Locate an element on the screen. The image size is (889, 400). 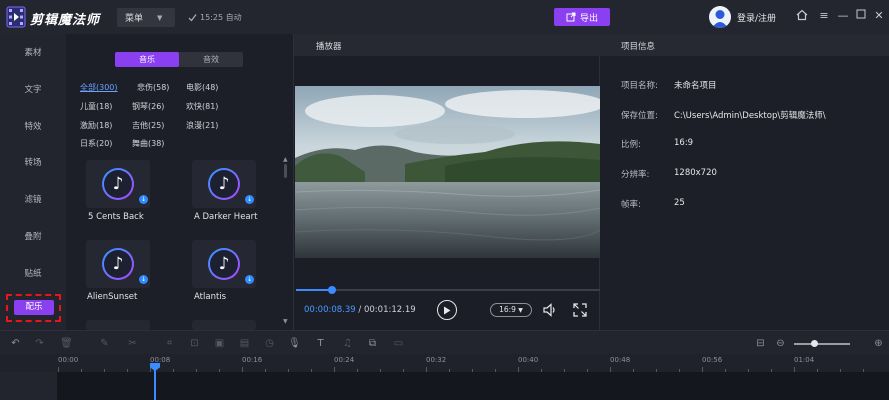
autosave-text: 15:25 自动 is located at coordinates (221, 17).